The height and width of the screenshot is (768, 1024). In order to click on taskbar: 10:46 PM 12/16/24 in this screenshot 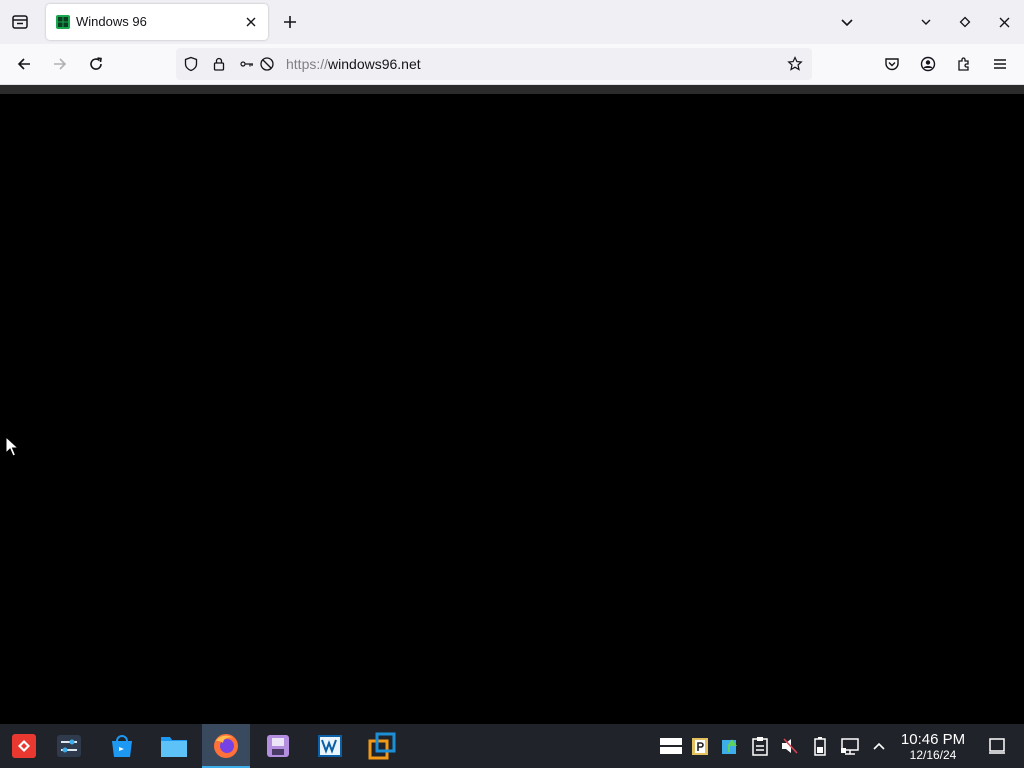, I will do `click(512, 746)`.